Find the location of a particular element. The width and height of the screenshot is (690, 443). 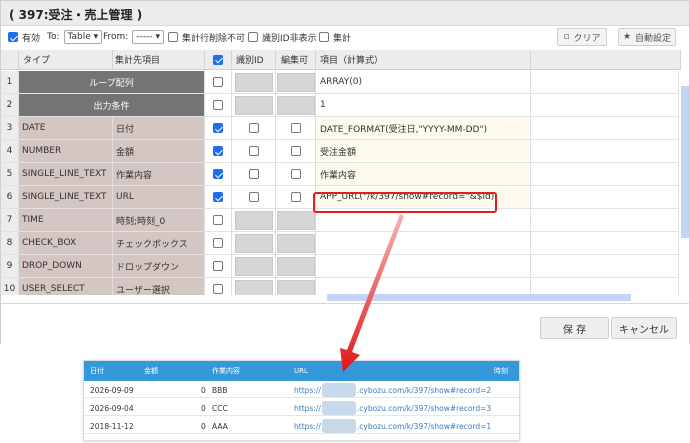

auto-setting-button: ★ 自動設定 is located at coordinates (647, 37).